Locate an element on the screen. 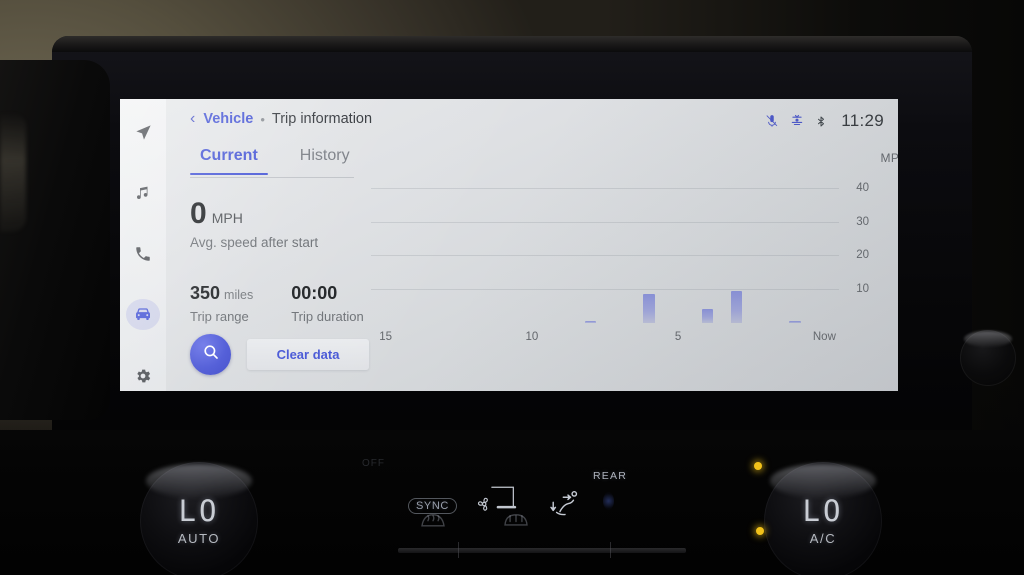 This screenshot has height=575, width=1024. search-button is located at coordinates (210, 354).